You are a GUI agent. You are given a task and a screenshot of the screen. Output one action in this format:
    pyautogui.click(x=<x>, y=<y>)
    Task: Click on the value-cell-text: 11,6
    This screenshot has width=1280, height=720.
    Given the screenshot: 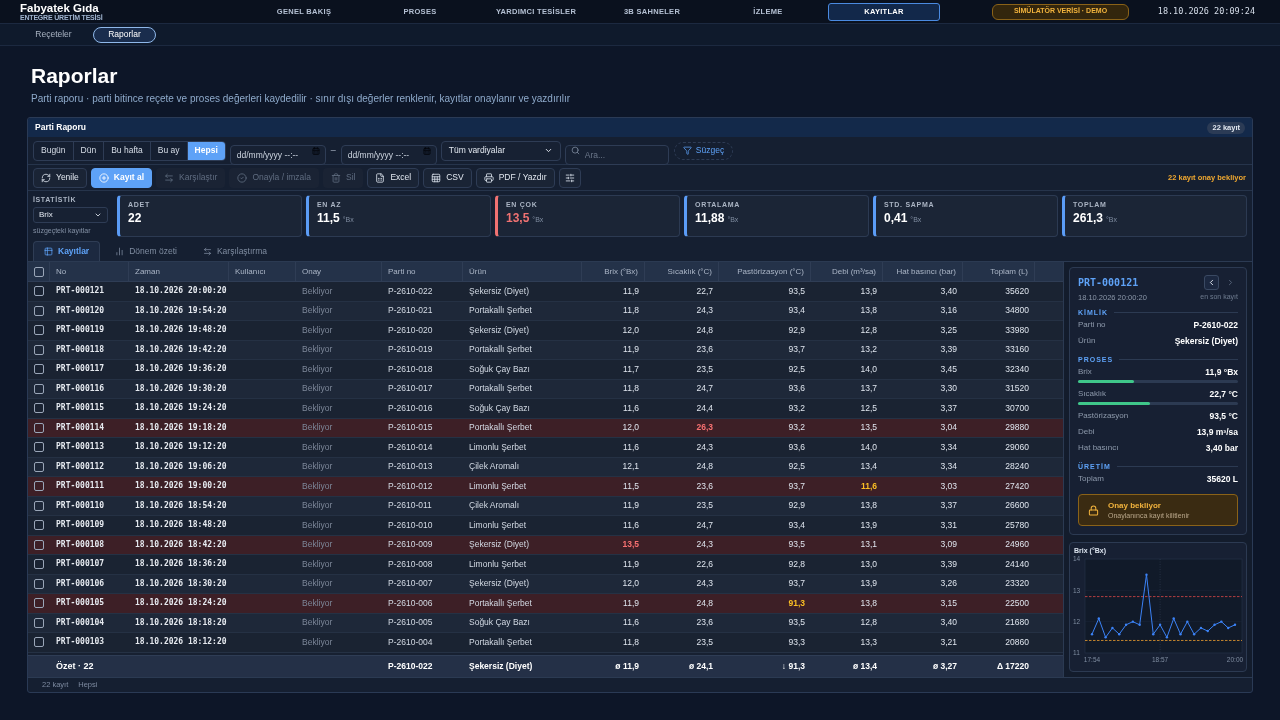 What is the action you would take?
    pyautogui.click(x=631, y=623)
    